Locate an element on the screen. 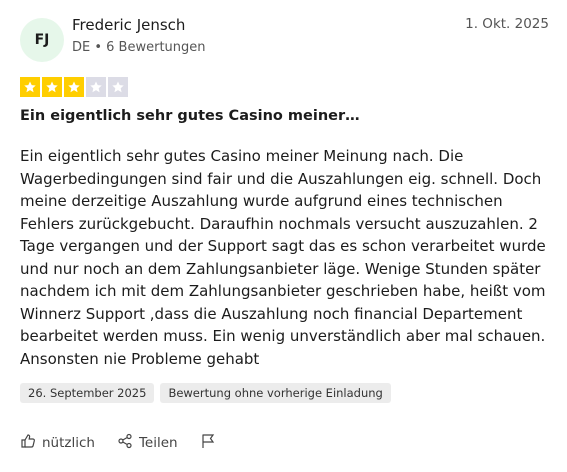 This screenshot has height=472, width=567. helpful-button: nützlich is located at coordinates (57, 443).